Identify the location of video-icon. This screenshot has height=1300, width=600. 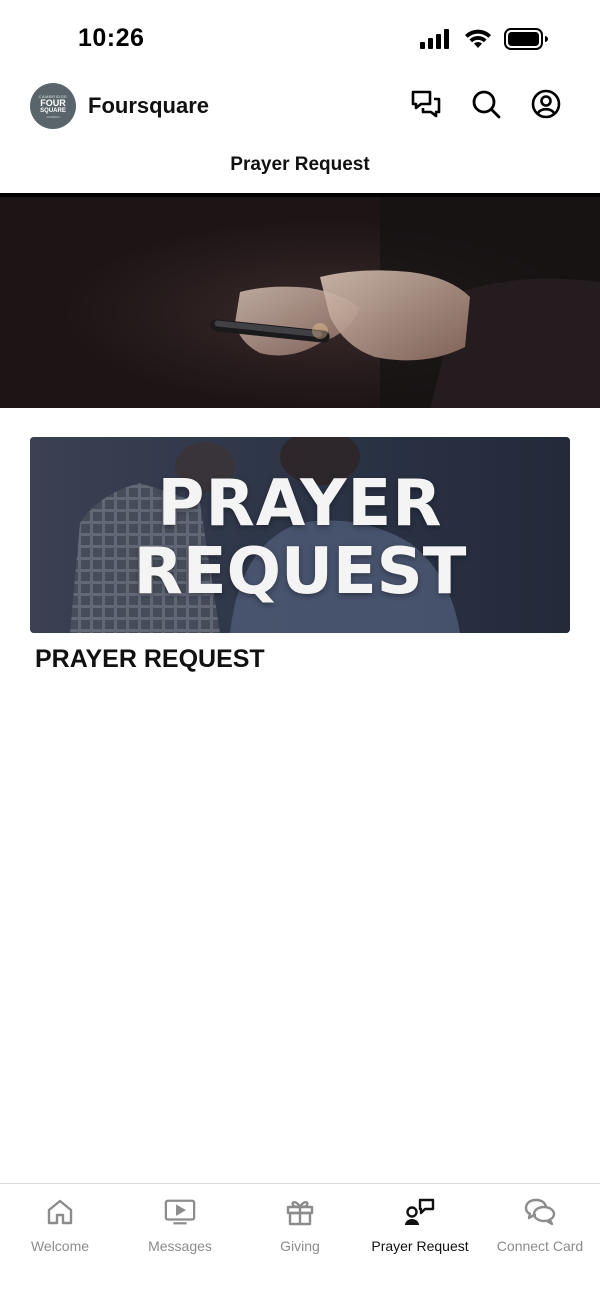
(180, 1212).